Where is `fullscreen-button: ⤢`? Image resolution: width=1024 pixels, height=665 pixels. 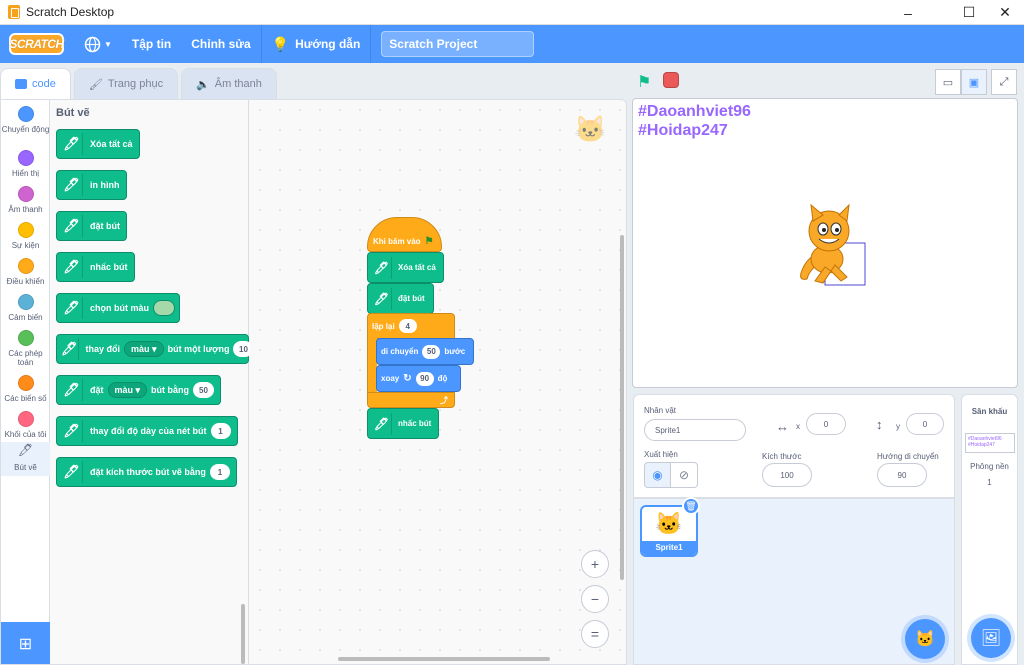
fullscreen-button: ⤢ is located at coordinates (1004, 82).